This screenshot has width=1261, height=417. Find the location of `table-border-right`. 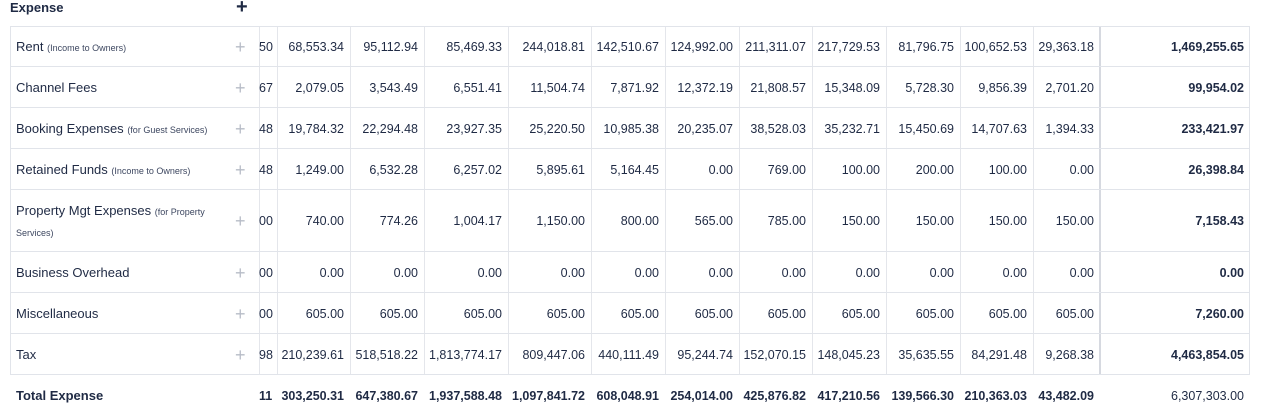

table-border-right is located at coordinates (1249, 200).